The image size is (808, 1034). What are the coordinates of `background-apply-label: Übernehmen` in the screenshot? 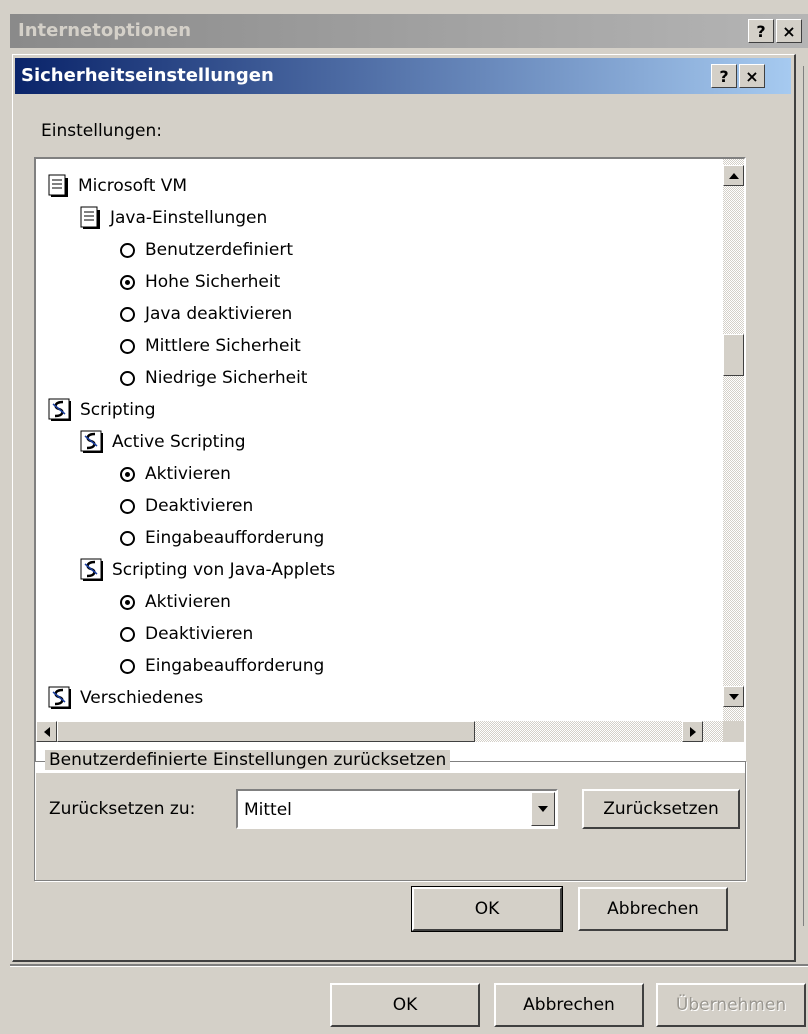 It's located at (731, 1005).